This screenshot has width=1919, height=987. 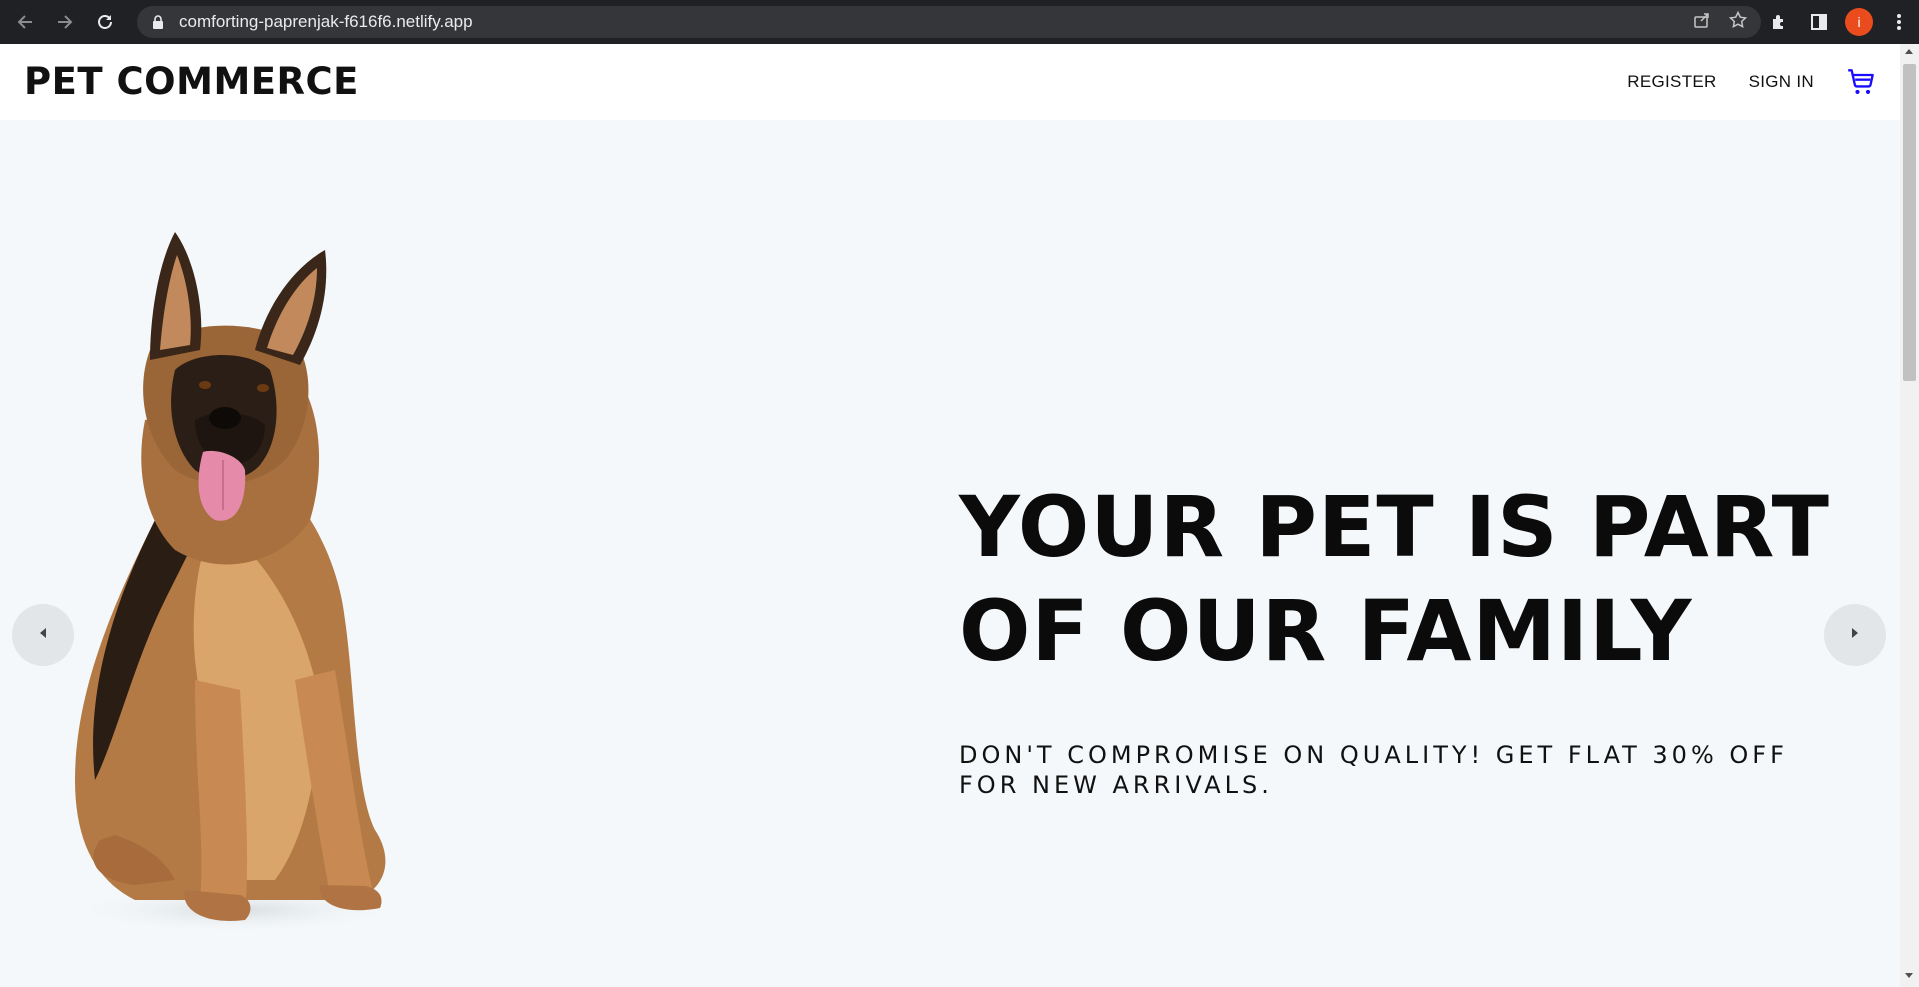 I want to click on scroll-up-icon, so click(x=1909, y=51).